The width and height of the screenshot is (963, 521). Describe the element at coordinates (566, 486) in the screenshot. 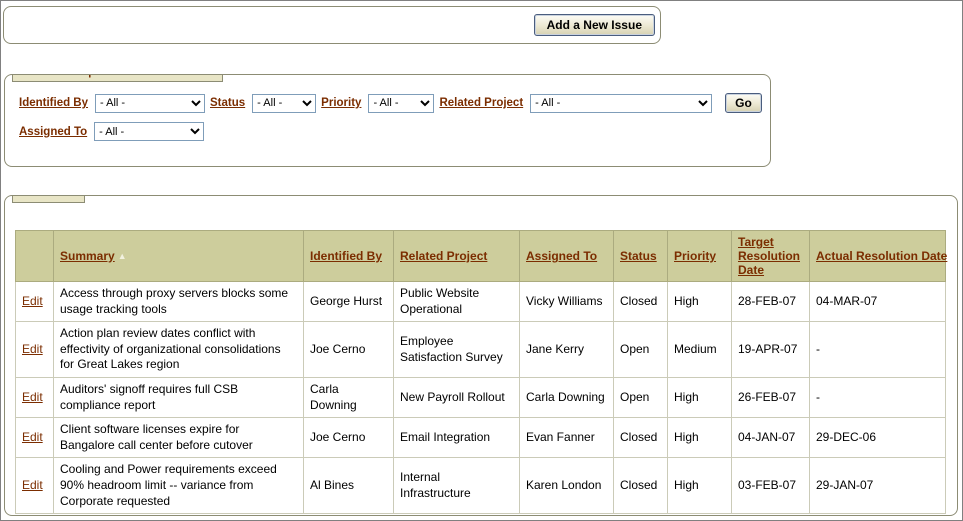

I see `cell-assigned-to: Karen London` at that location.